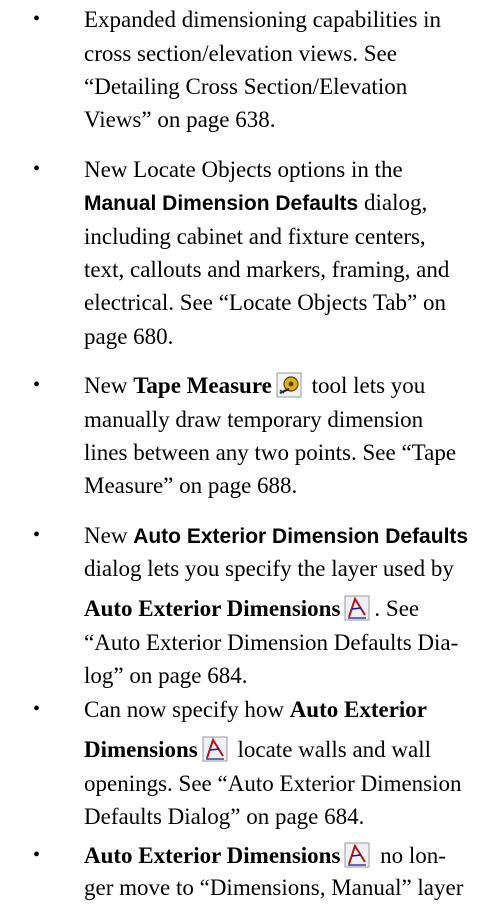 The height and width of the screenshot is (904, 500). I want to click on tape-measure-icon, so click(289, 385).